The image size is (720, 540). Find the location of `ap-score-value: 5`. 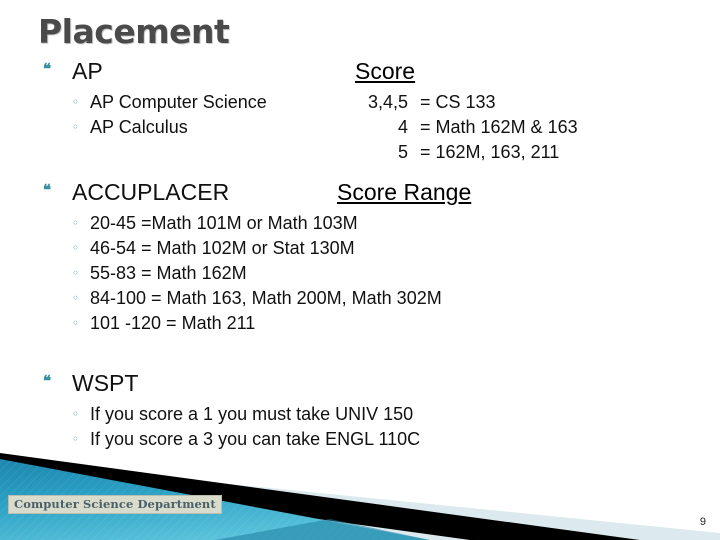

ap-score-value: 5 is located at coordinates (402, 152).